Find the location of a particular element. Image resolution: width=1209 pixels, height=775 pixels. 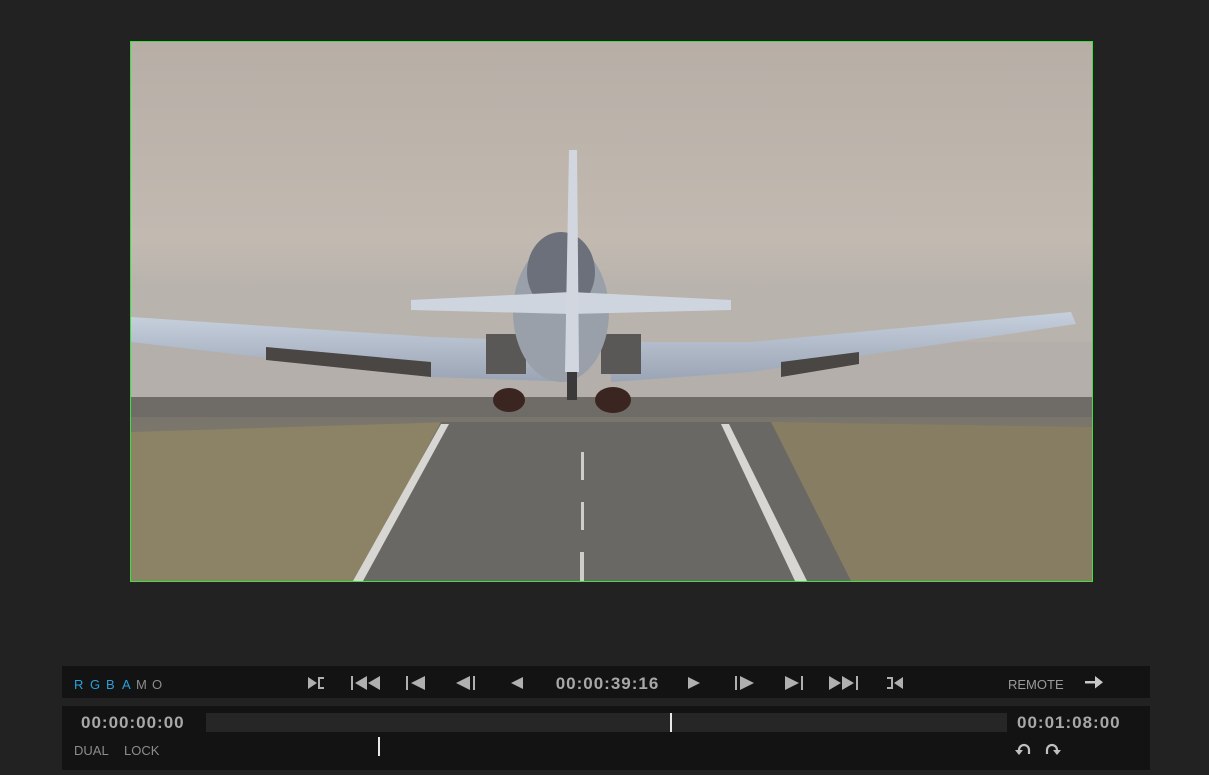

play-icon is located at coordinates (694, 683).